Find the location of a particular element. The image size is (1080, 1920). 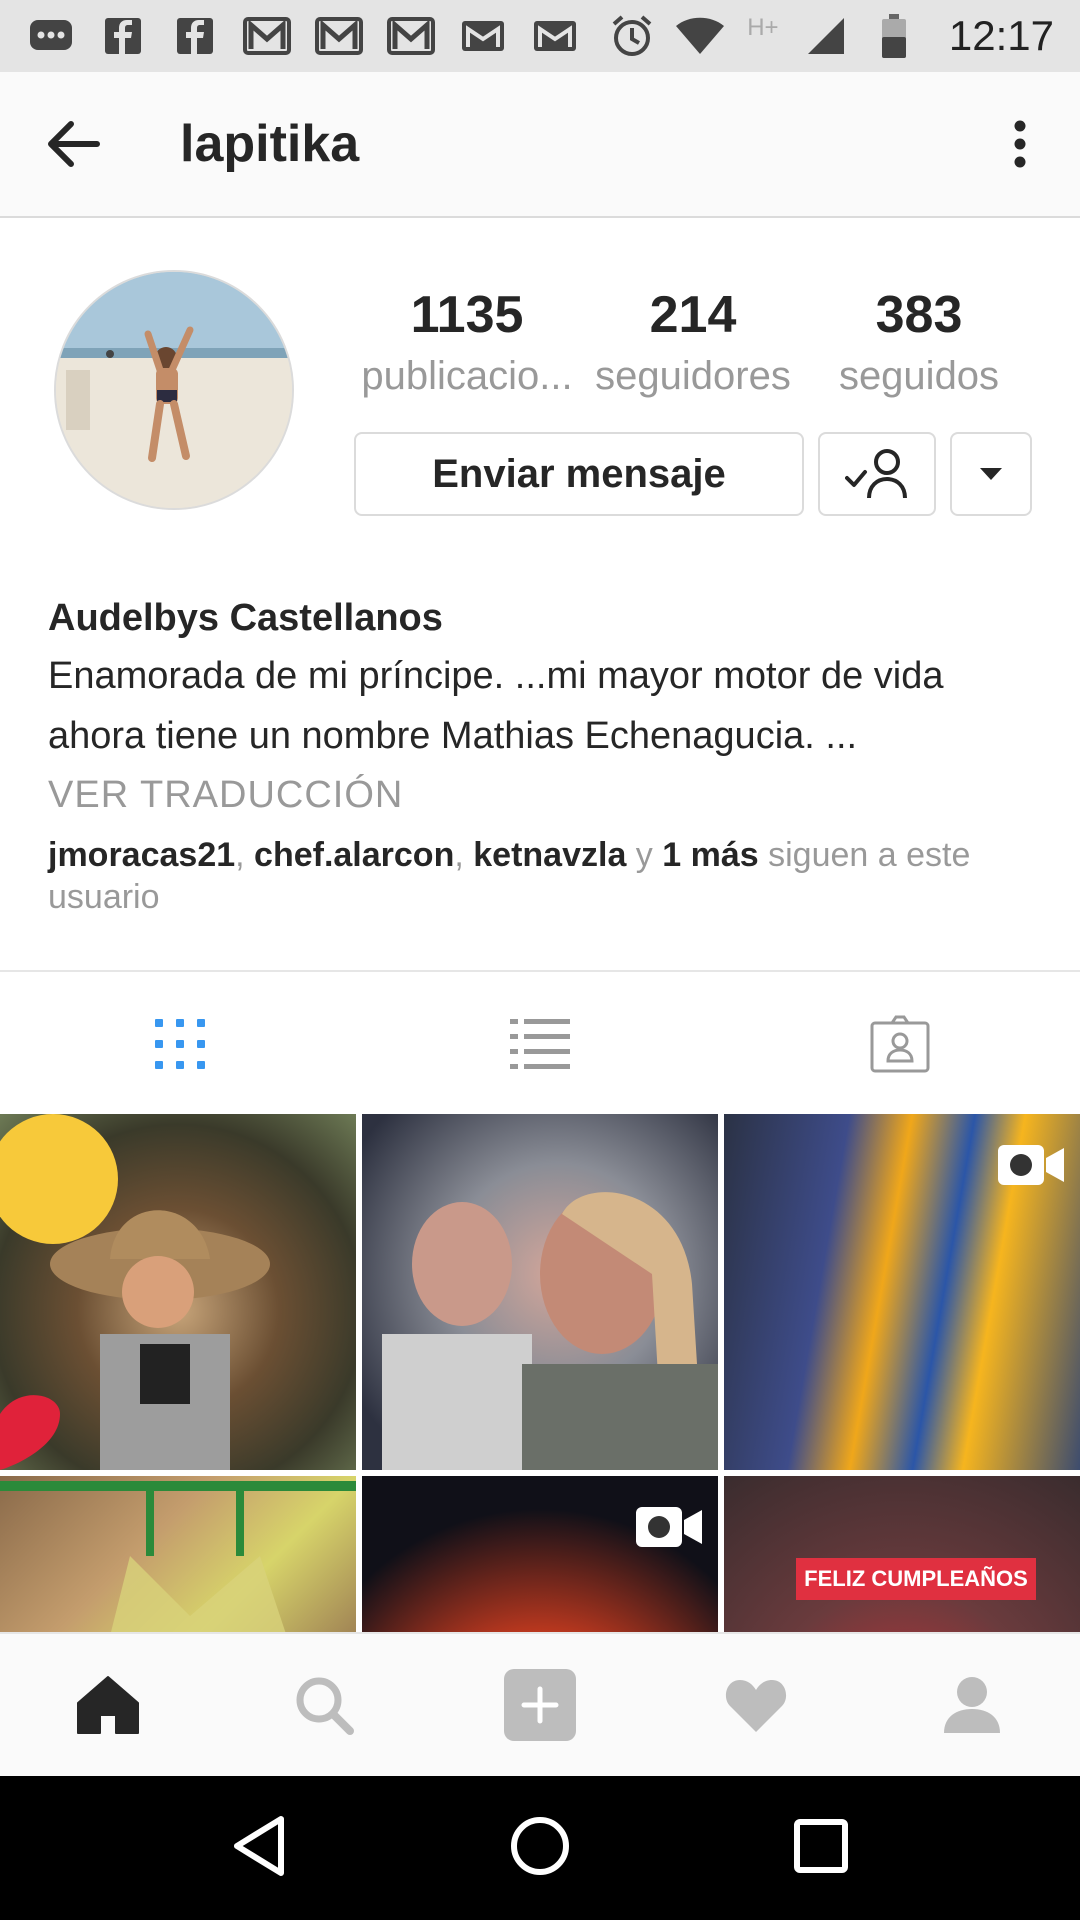

following-stat: 383 seguidos is located at coordinates (919, 341).